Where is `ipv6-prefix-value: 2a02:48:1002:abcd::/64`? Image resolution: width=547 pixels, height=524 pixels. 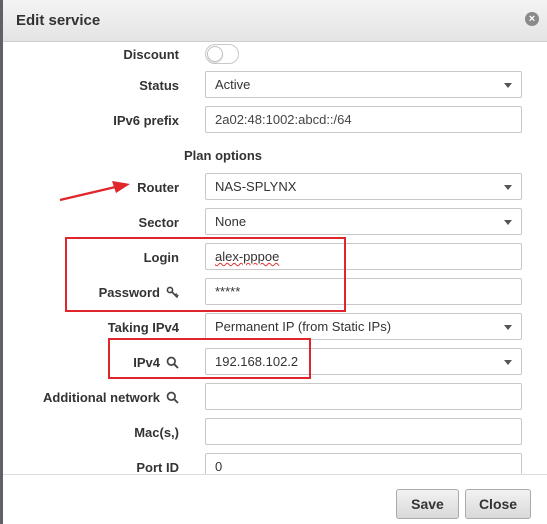 ipv6-prefix-value: 2a02:48:1002:abcd::/64 is located at coordinates (283, 119).